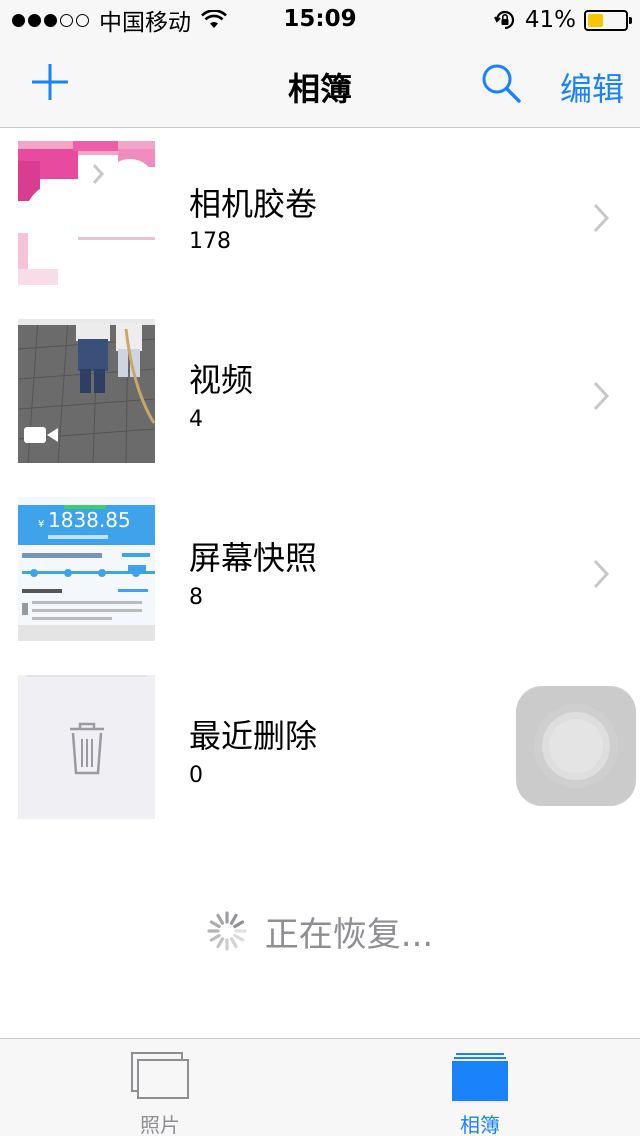 This screenshot has width=640, height=1136. I want to click on navigation-bar: 相簿 编辑, so click(320, 84).